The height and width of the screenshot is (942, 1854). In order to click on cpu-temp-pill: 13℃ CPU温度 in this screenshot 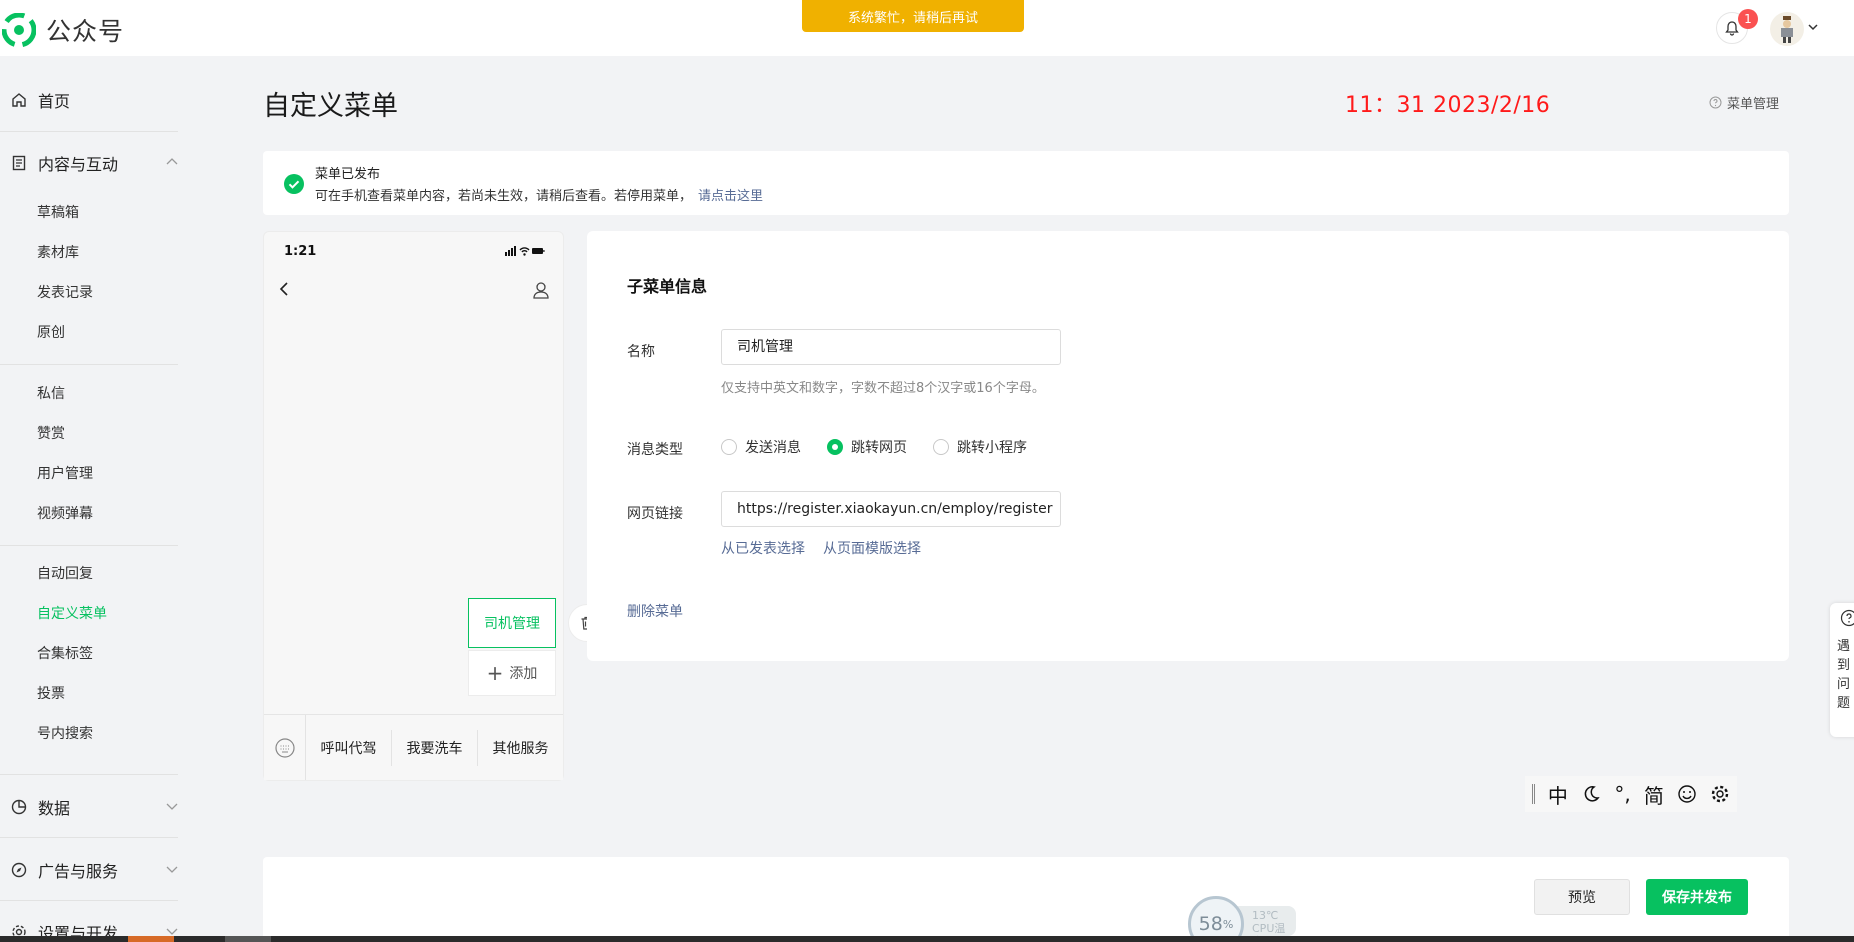, I will do `click(1267, 924)`.